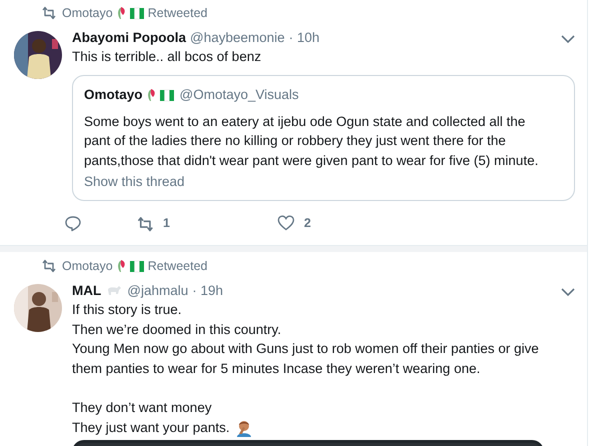  Describe the element at coordinates (142, 408) in the screenshot. I see `tweet-text: They don’t want money` at that location.